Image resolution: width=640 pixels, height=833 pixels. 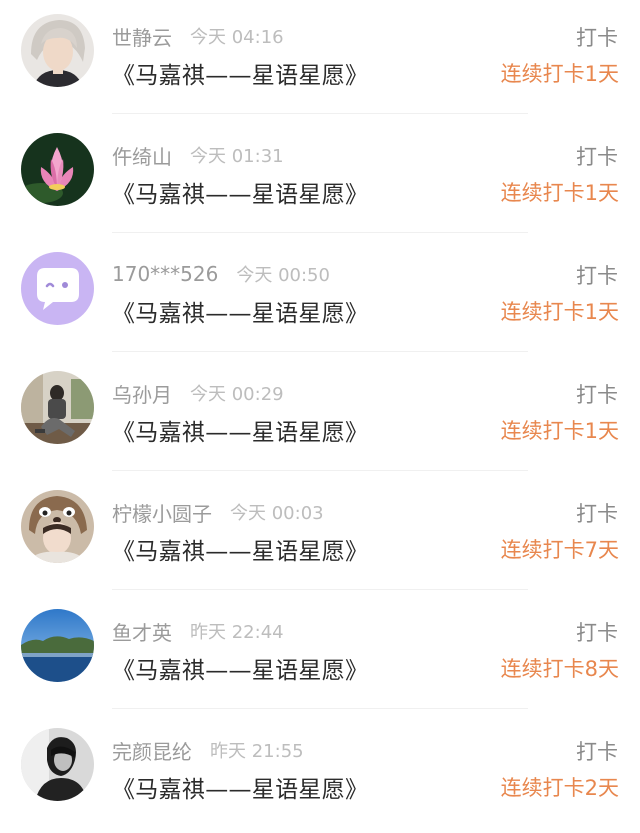 What do you see at coordinates (142, 393) in the screenshot?
I see `username: 乌孙月` at bounding box center [142, 393].